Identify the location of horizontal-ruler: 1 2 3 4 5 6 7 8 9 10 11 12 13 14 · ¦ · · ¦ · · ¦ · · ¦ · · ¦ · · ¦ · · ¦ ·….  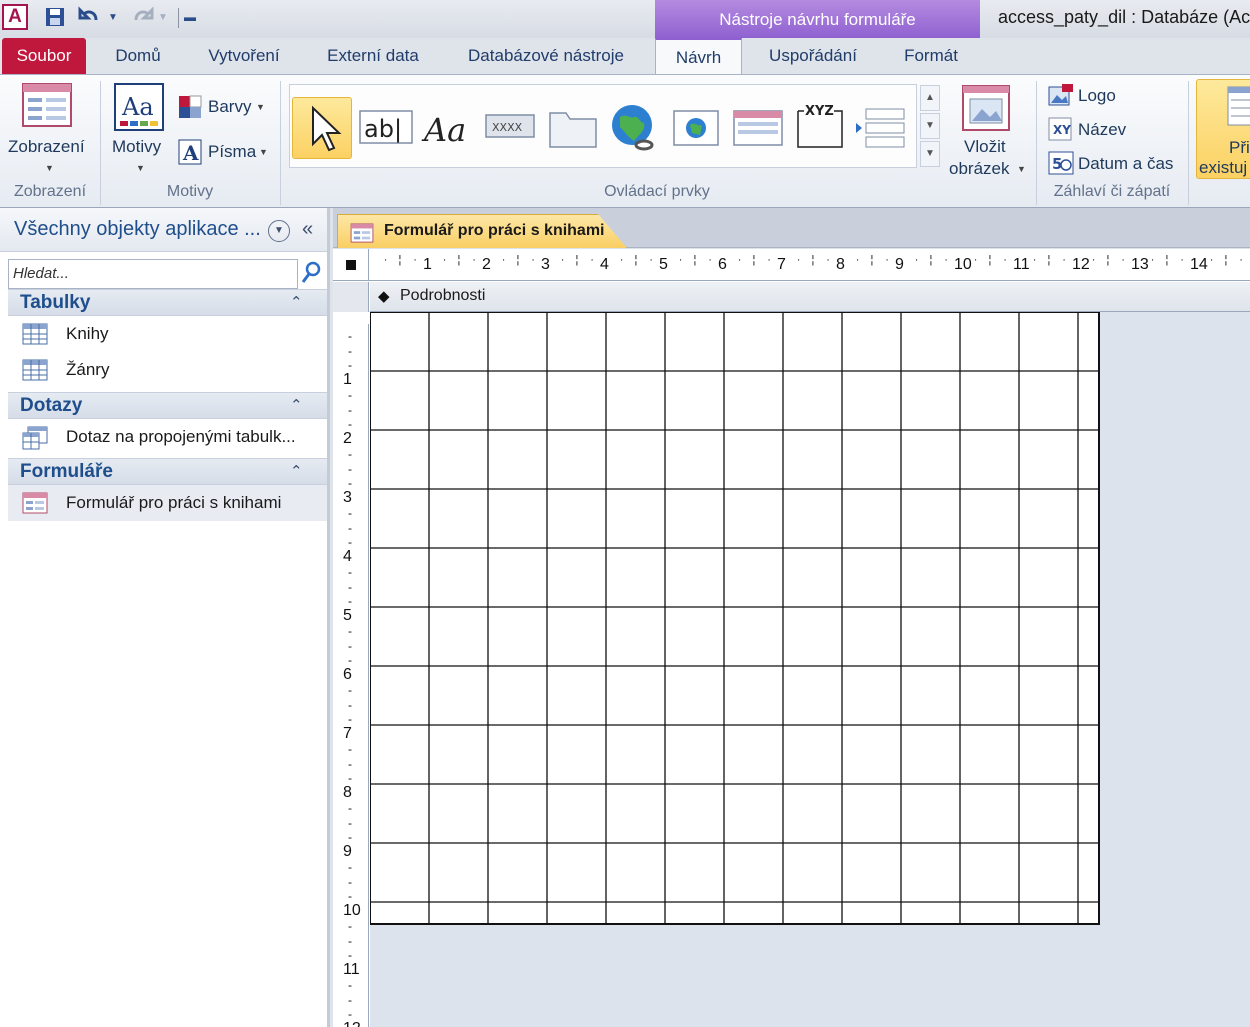
(809, 265).